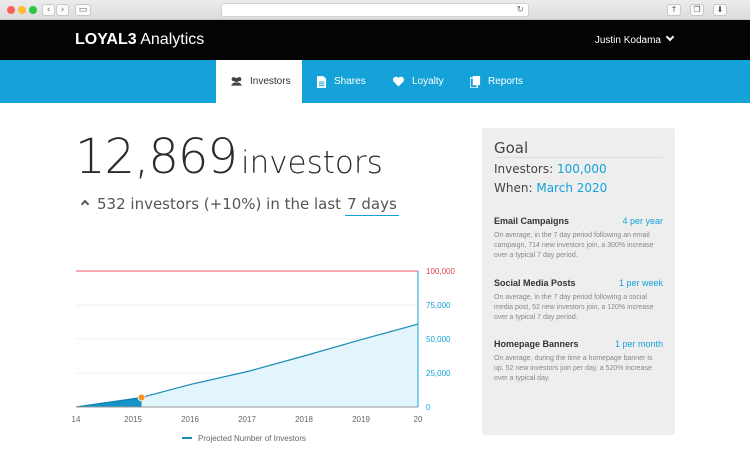  I want to click on campaign-frequency: 4 per year, so click(642, 221).